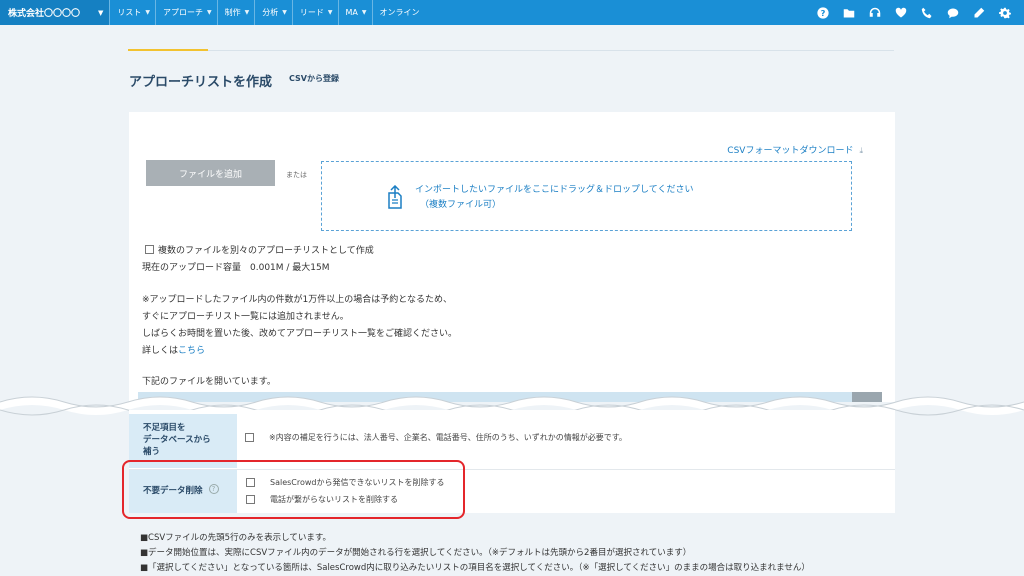 This screenshot has height=576, width=1024. I want to click on help-icon: ?, so click(823, 12).